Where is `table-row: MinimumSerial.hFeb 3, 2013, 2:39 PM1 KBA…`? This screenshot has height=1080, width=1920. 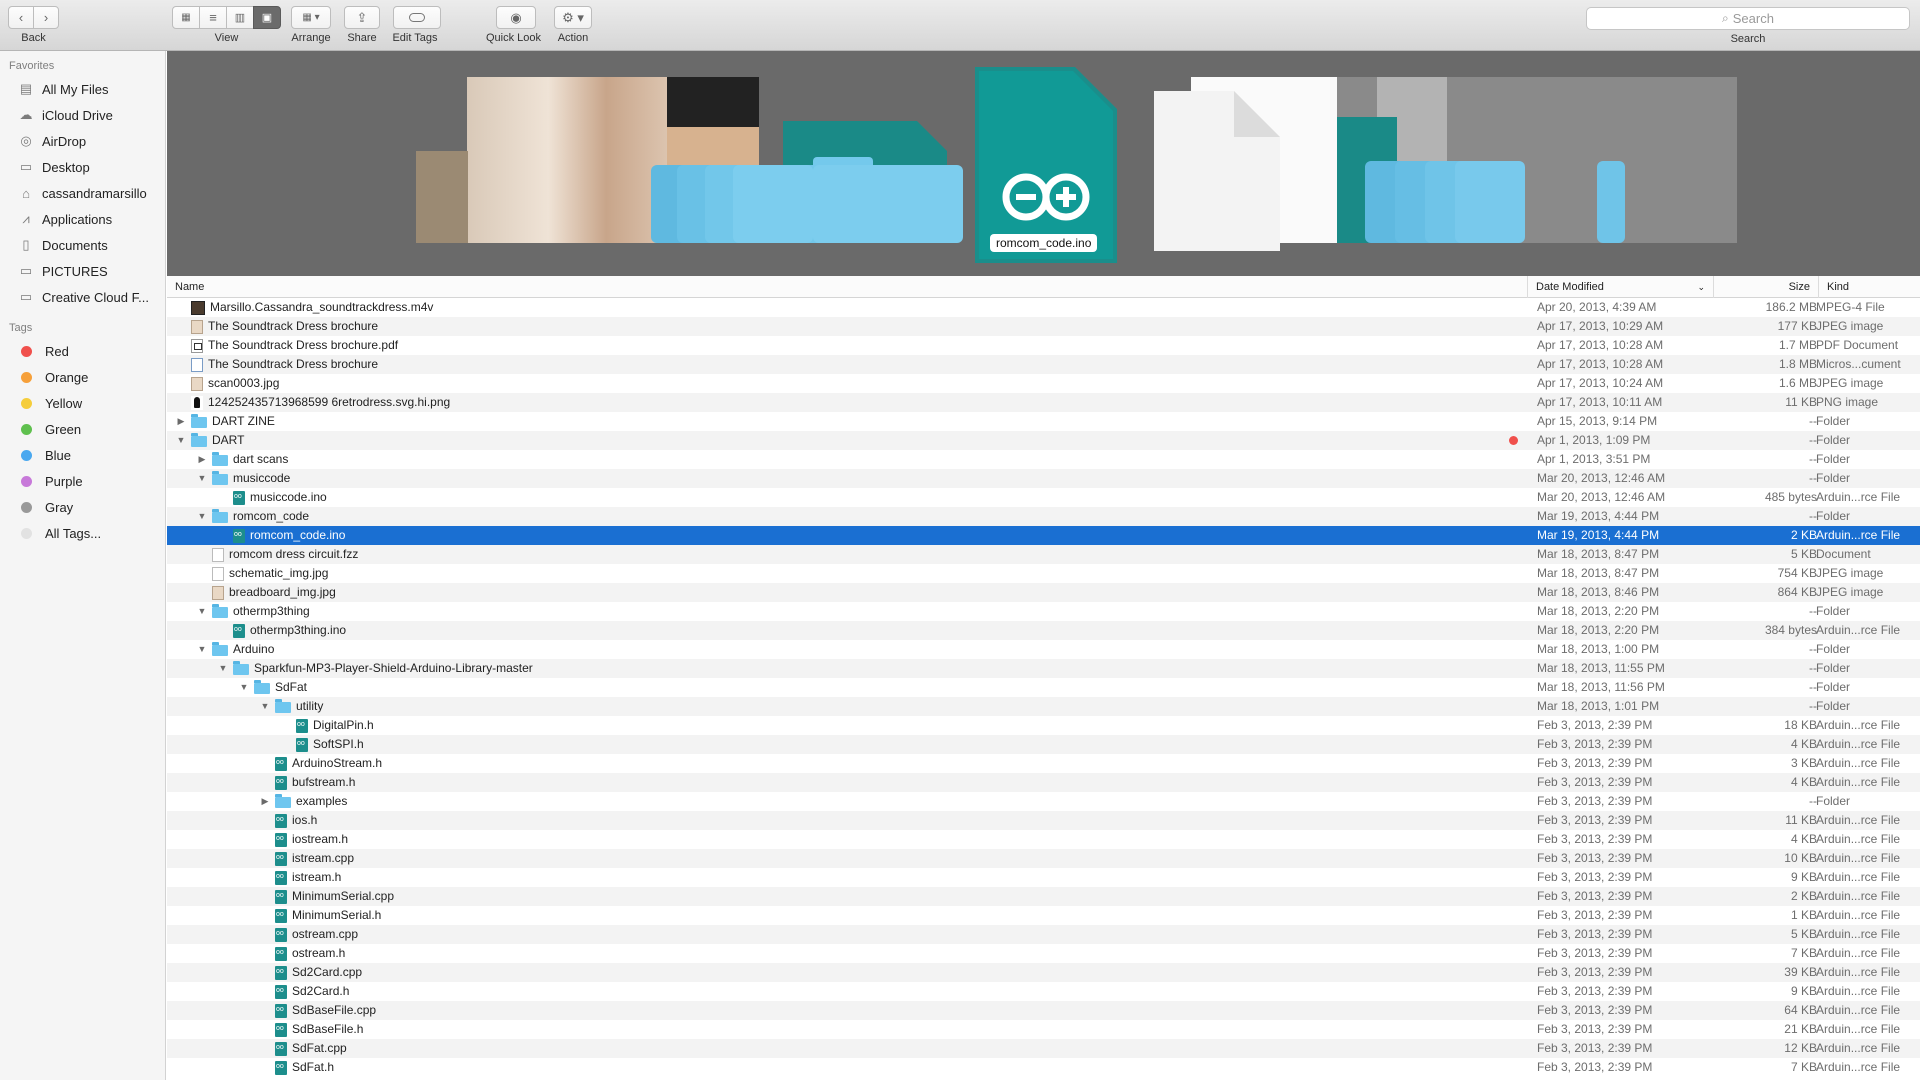
table-row: MinimumSerial.hFeb 3, 2013, 2:39 PM1 KBA… is located at coordinates (1043, 915).